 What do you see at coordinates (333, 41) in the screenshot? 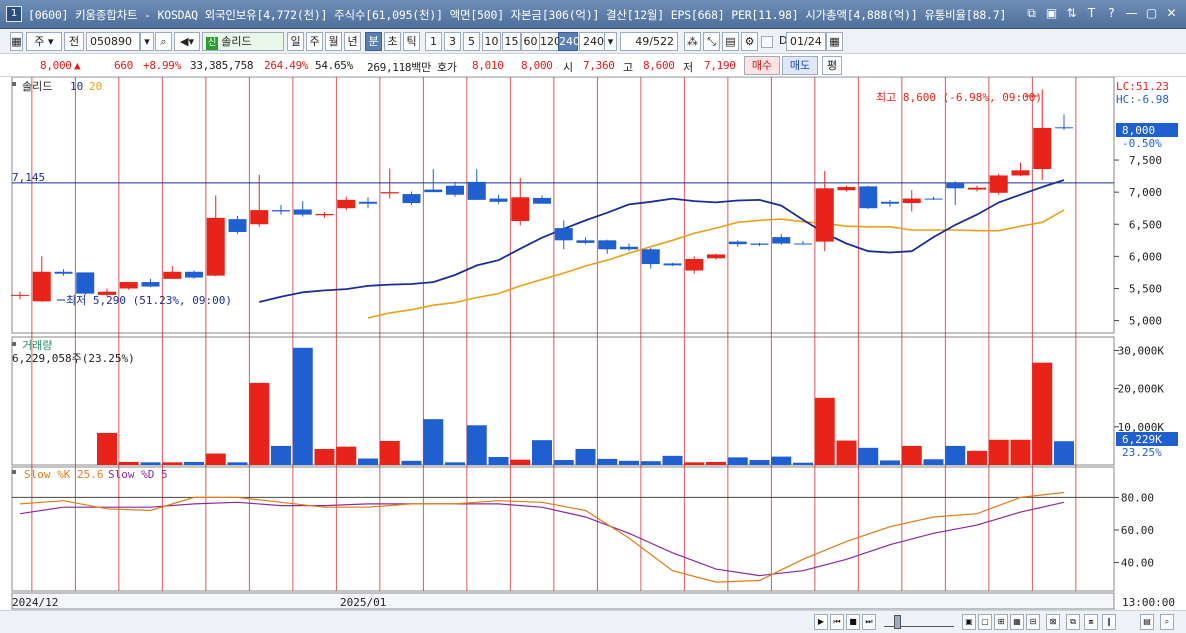
I see `period-month: 월` at bounding box center [333, 41].